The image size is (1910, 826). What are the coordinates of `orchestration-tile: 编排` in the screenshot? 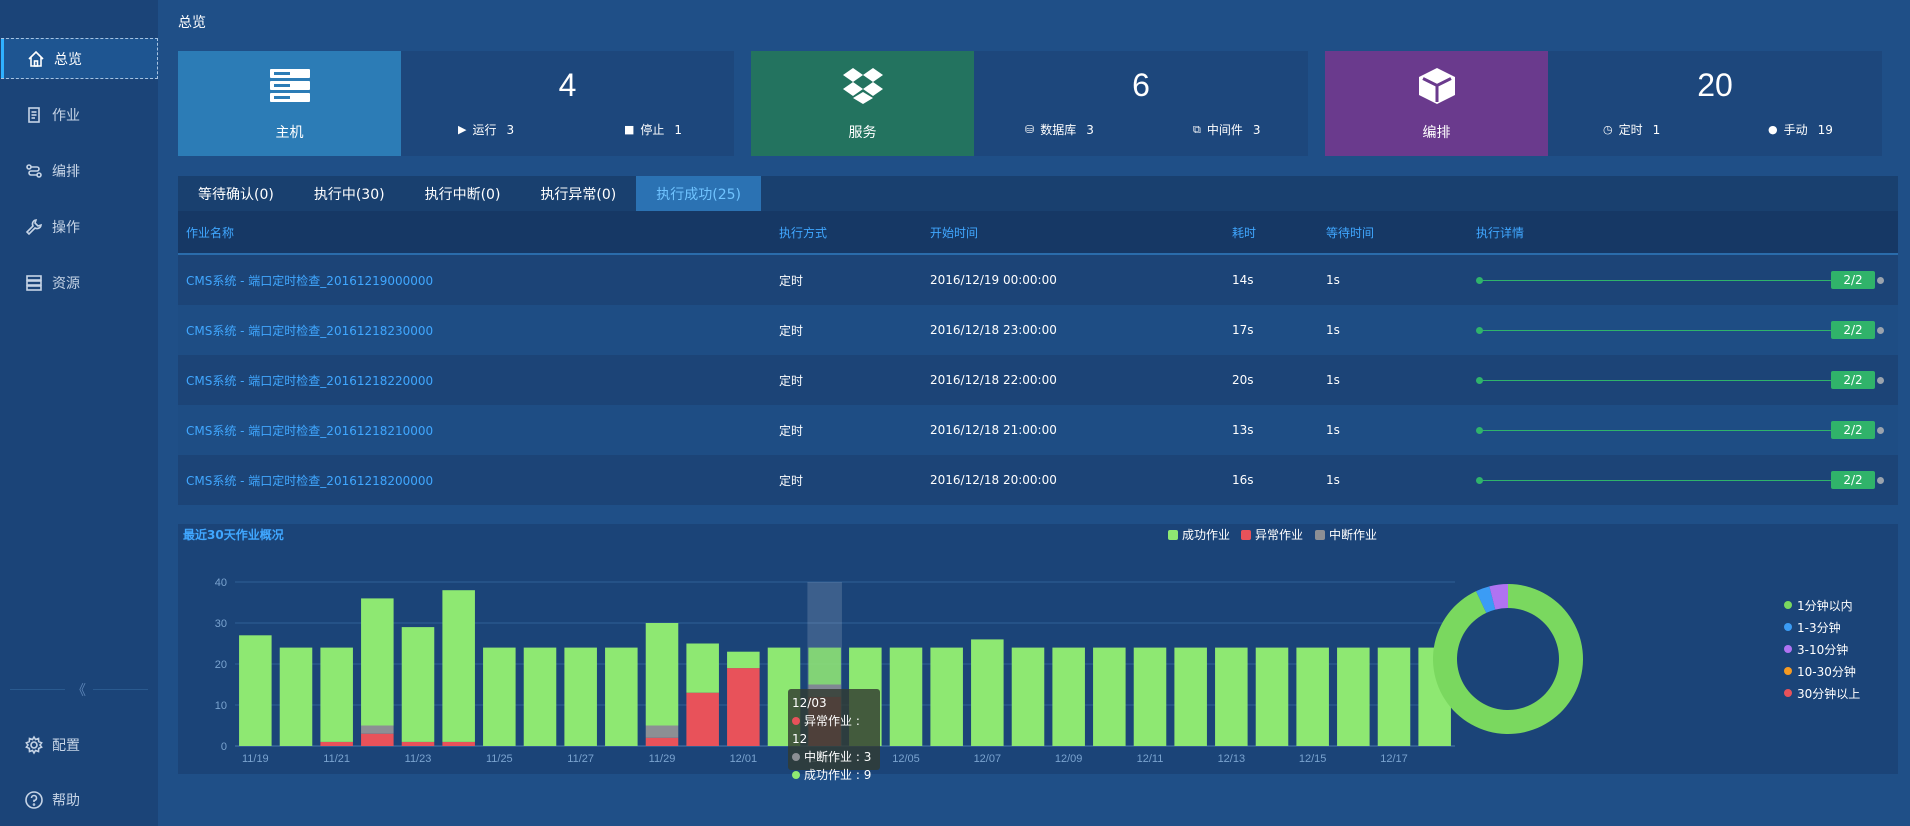 It's located at (1436, 103).